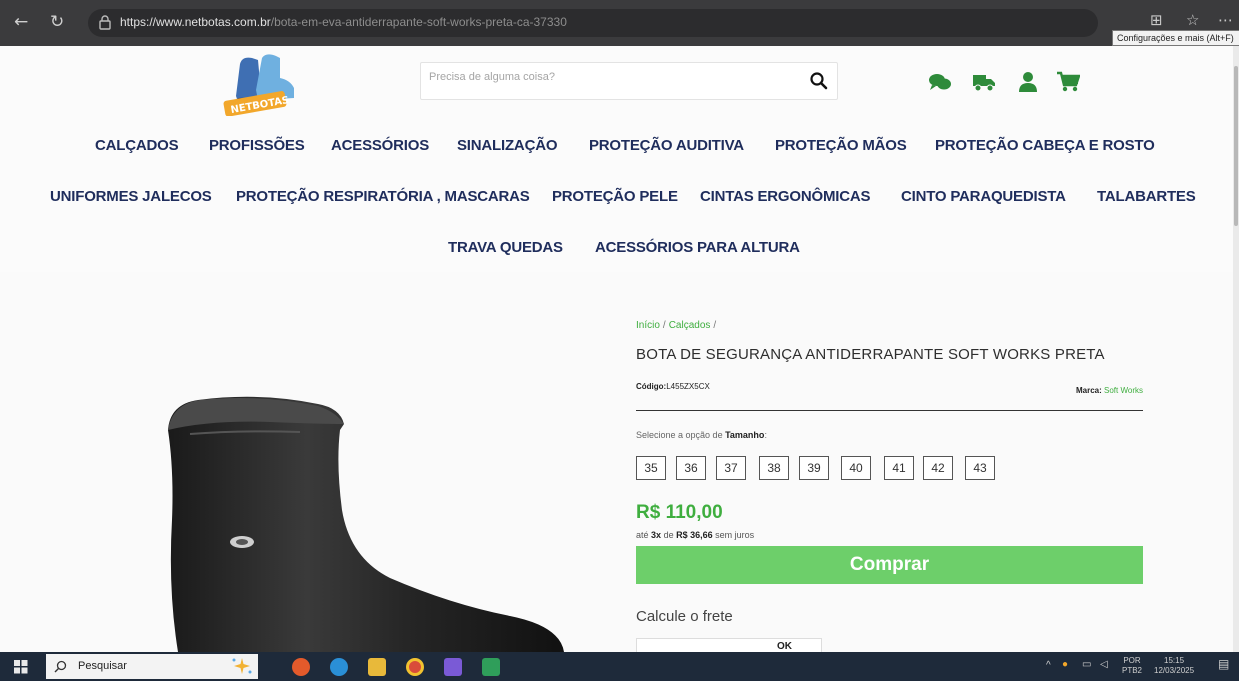 The width and height of the screenshot is (1239, 681). What do you see at coordinates (648, 325) in the screenshot?
I see `breadcrumb-inicio: Início` at bounding box center [648, 325].